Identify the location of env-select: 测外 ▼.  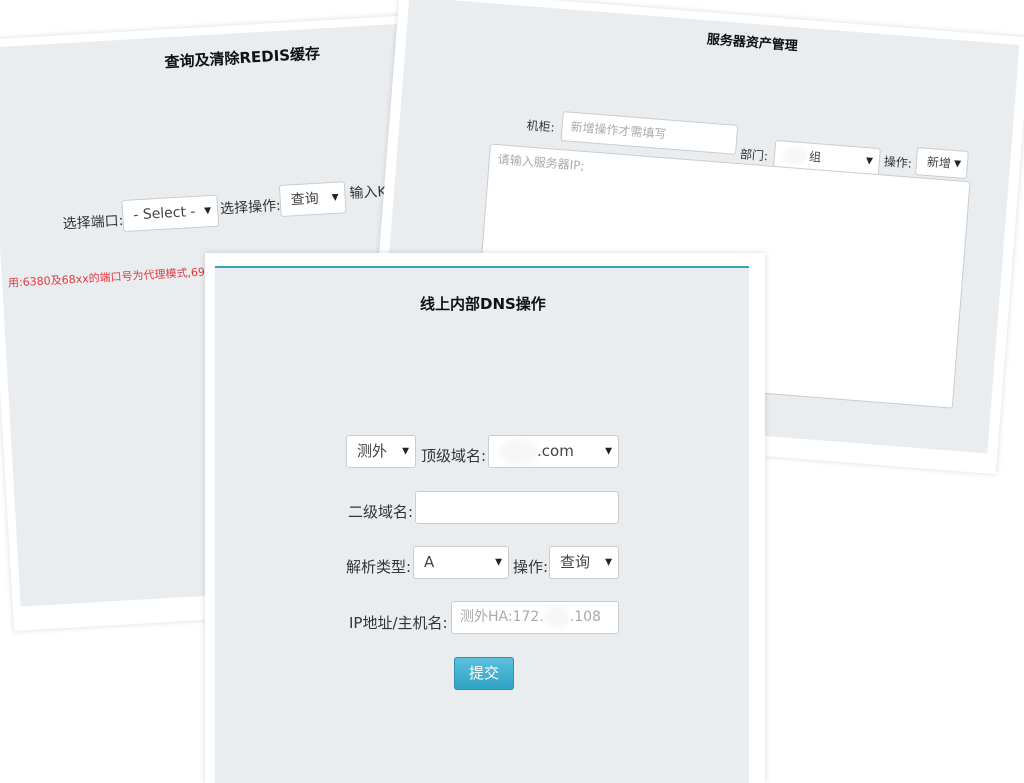
(381, 451).